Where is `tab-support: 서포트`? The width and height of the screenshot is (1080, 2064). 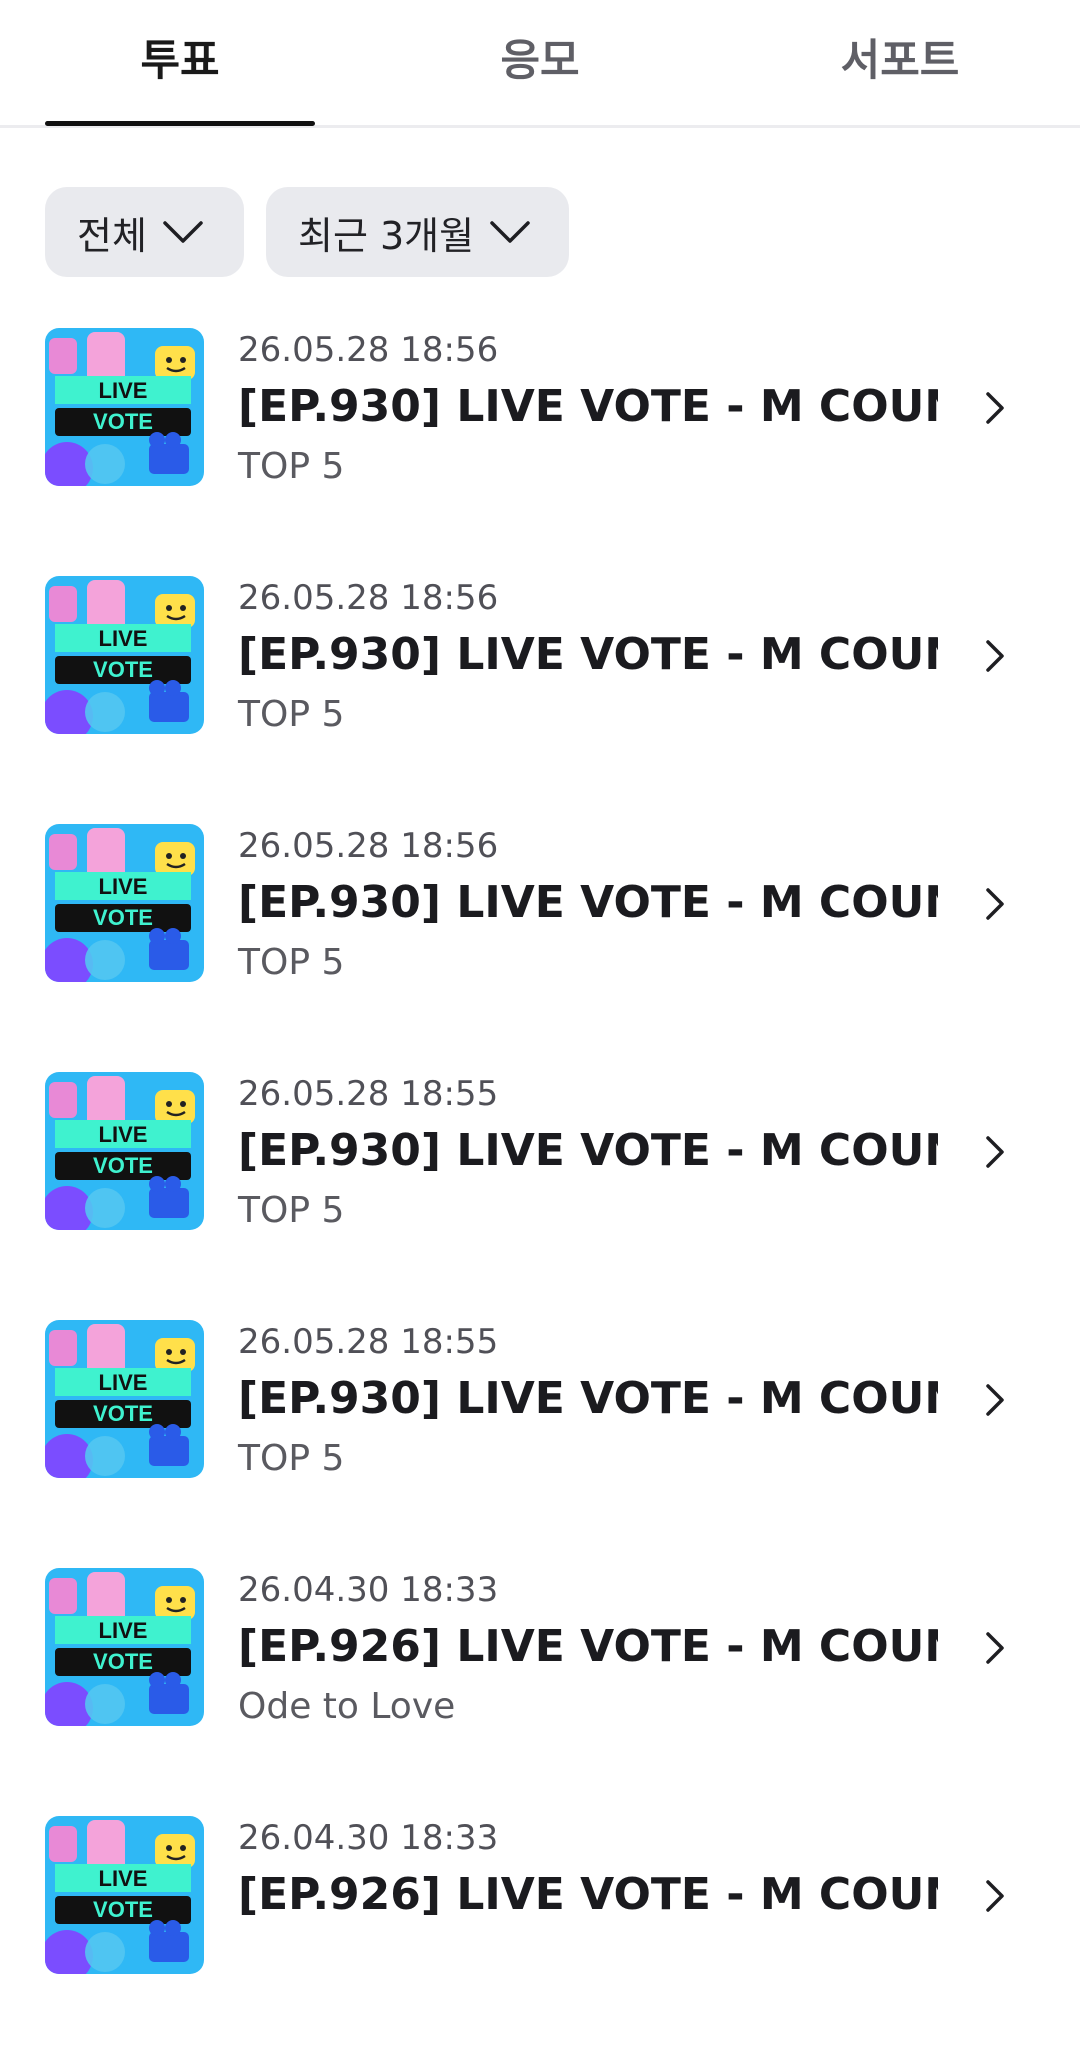 tab-support: 서포트 is located at coordinates (900, 62).